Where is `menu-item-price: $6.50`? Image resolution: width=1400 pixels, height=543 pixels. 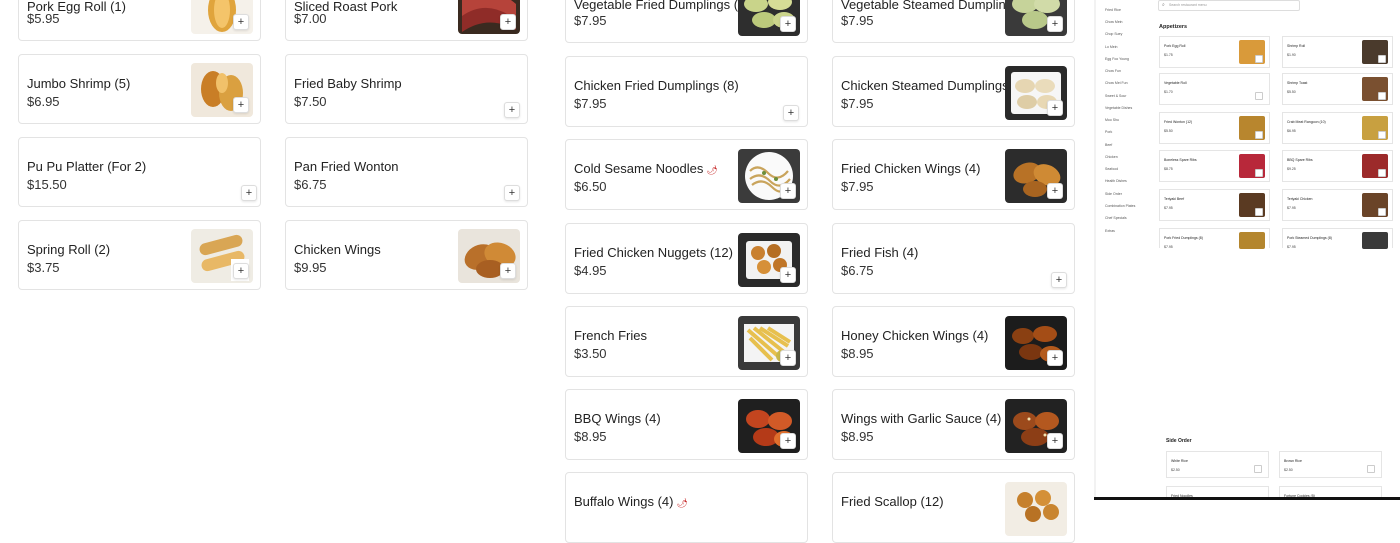 menu-item-price: $6.50 is located at coordinates (590, 186).